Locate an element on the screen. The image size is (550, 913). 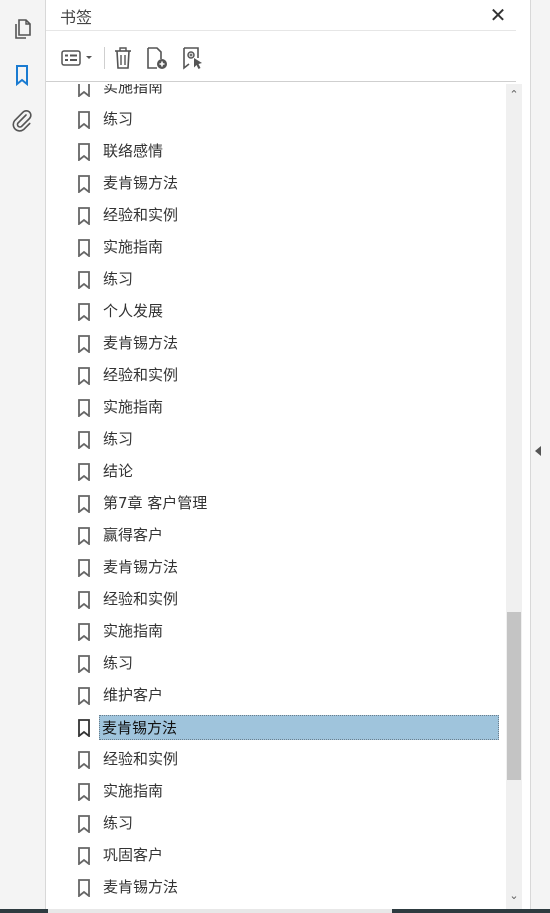
bookmark-item: 赢得客户 is located at coordinates (276, 535).